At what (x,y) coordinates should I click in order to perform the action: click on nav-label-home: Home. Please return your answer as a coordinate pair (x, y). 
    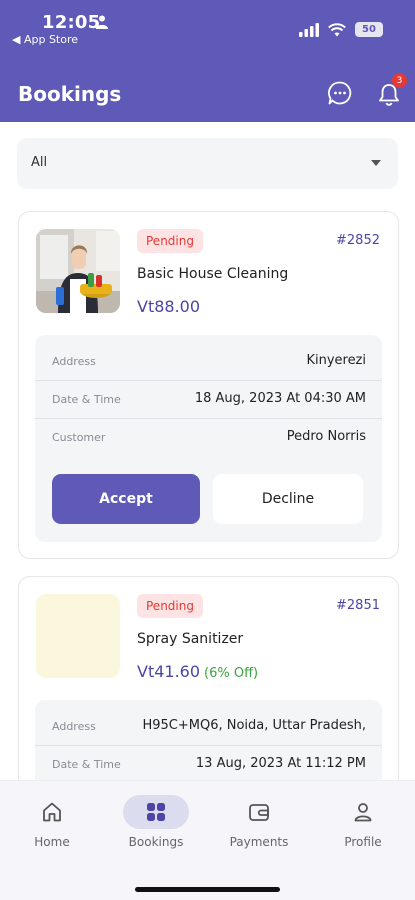
    Looking at the image, I should click on (52, 842).